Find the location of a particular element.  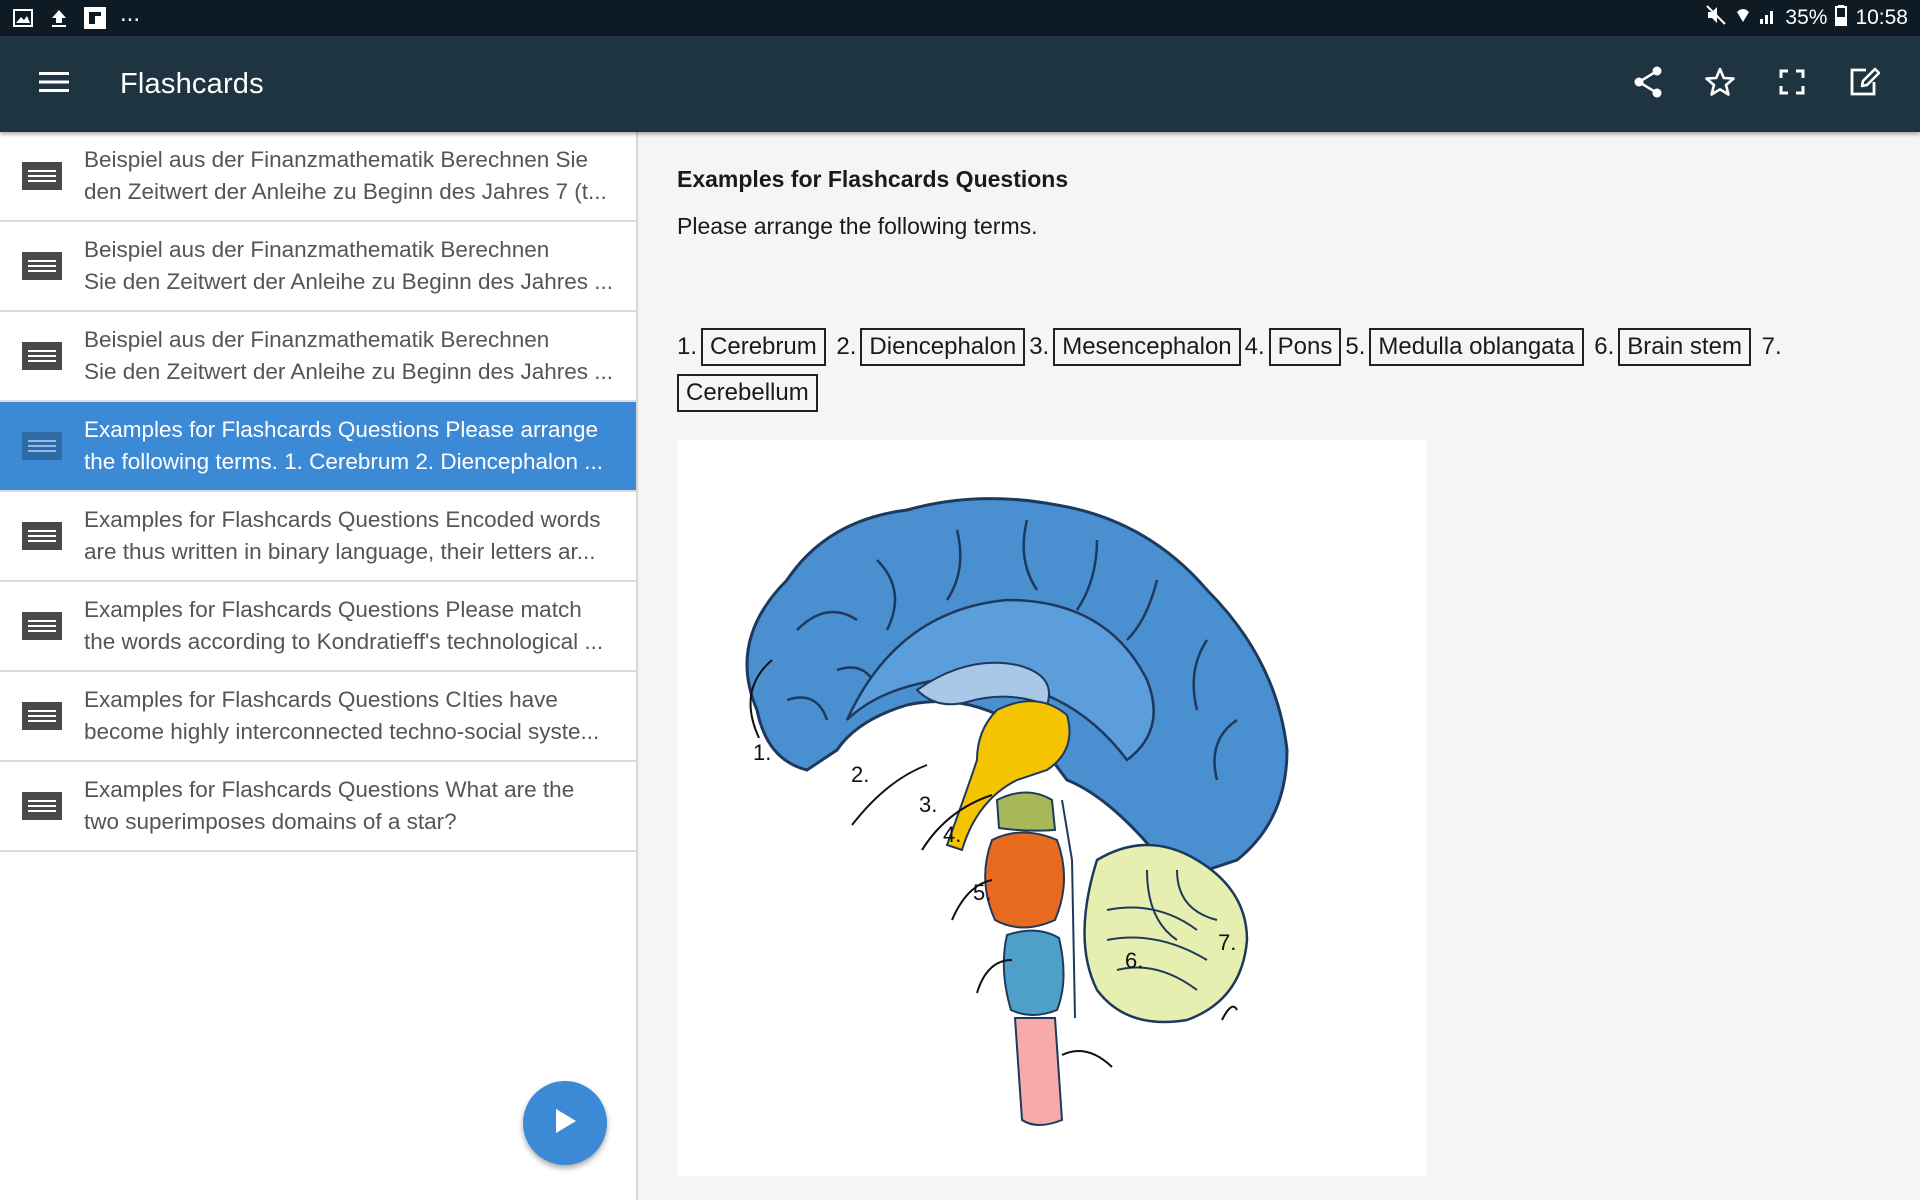

upload-notification-icon is located at coordinates (59, 18).